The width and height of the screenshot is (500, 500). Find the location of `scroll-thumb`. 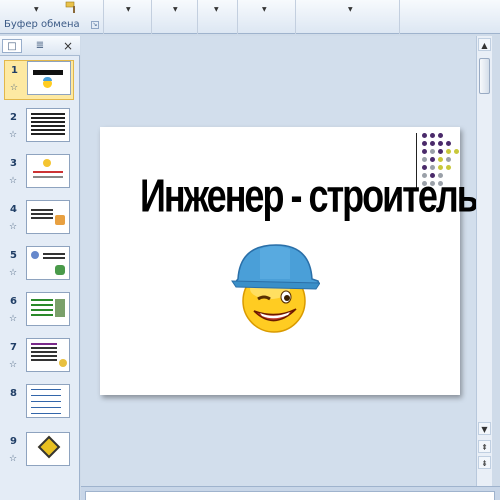

scroll-thumb is located at coordinates (484, 76).